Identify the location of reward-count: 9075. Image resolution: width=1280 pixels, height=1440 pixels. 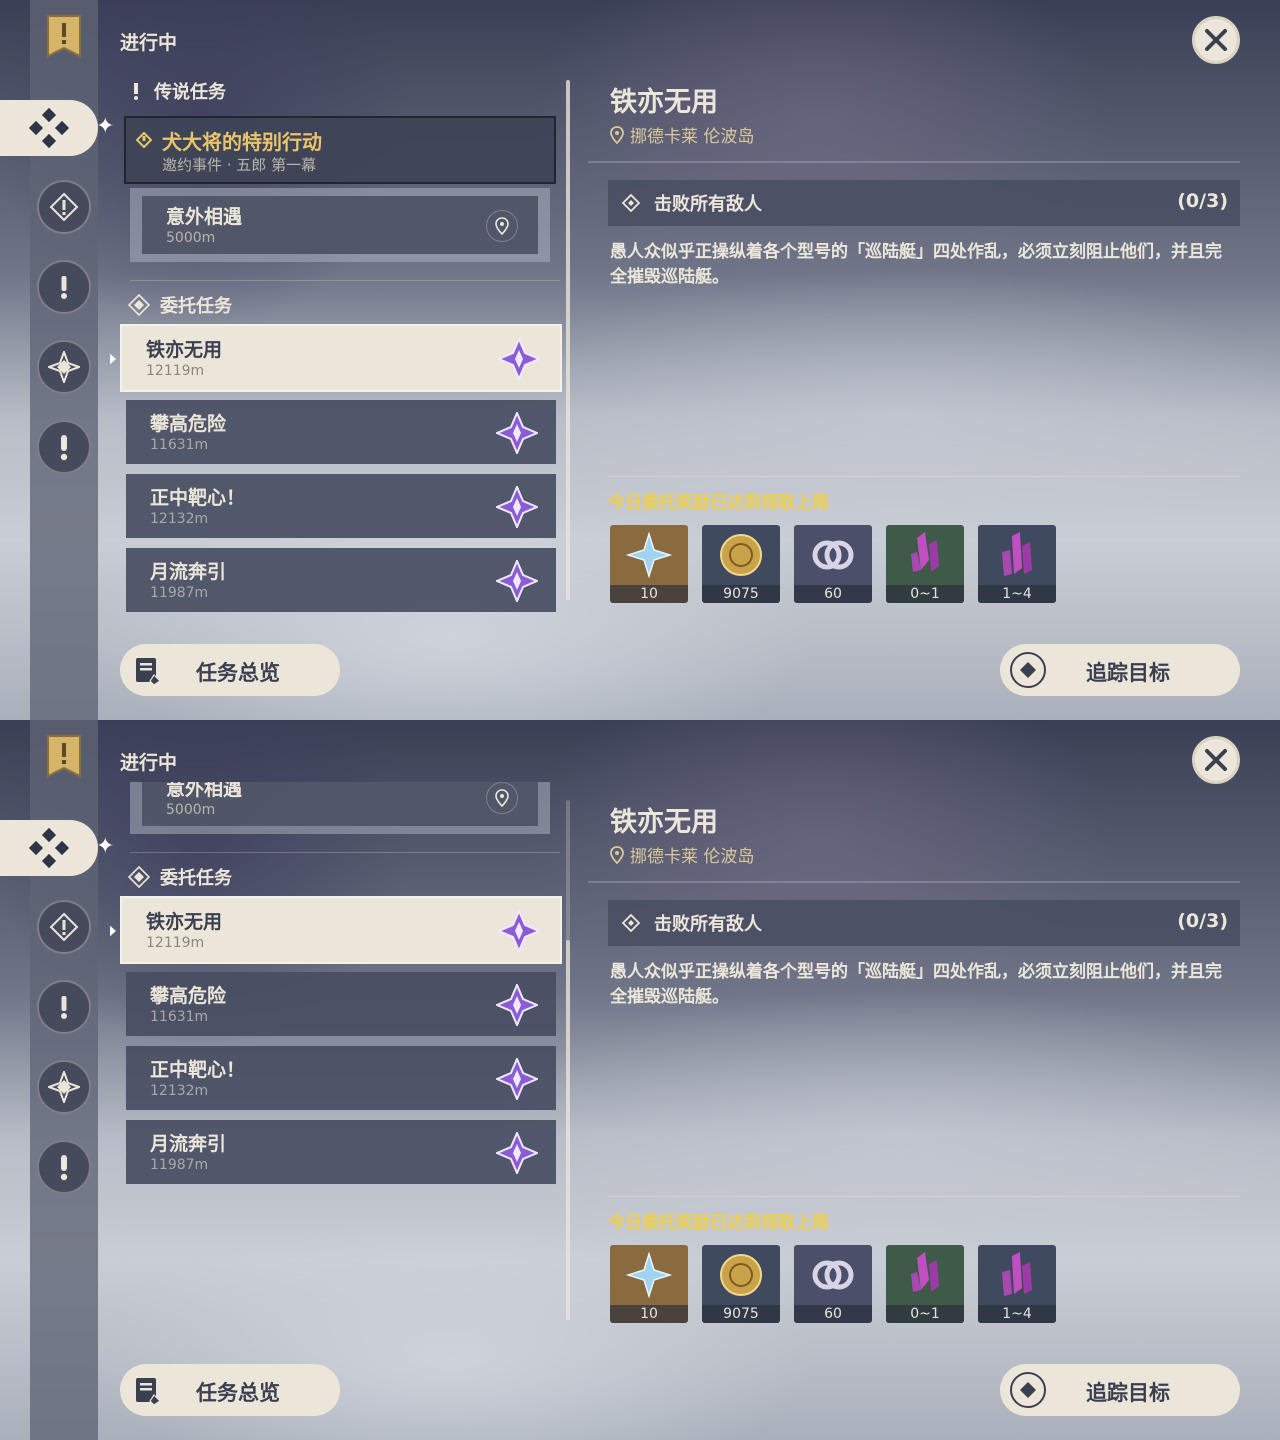
(741, 594).